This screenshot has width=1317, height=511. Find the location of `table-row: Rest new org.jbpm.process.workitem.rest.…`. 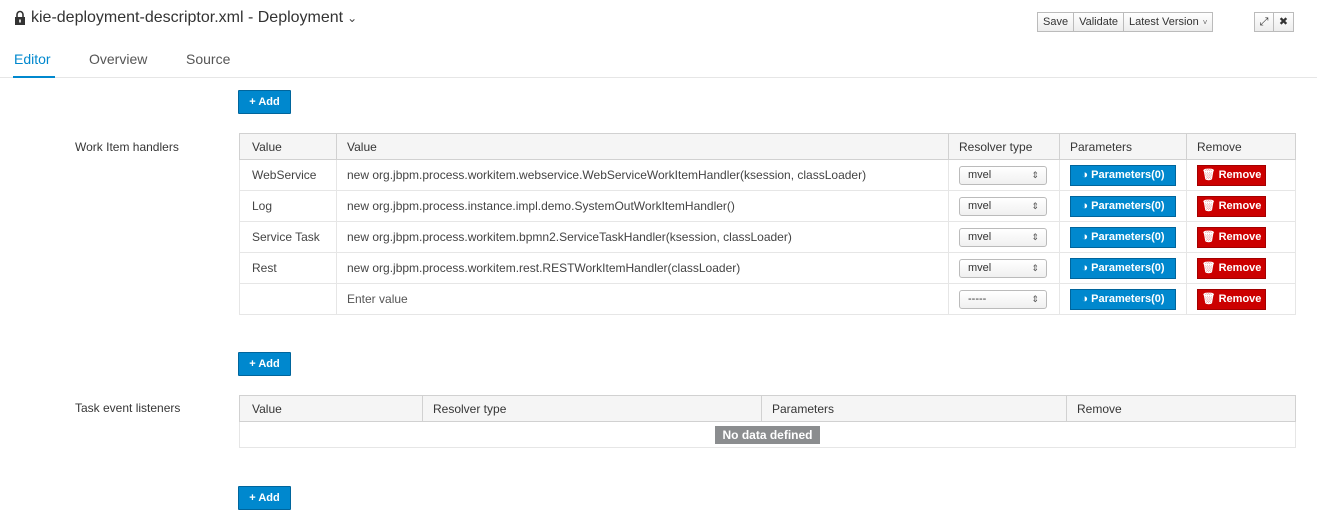

table-row: Rest new org.jbpm.process.workitem.rest.… is located at coordinates (767, 268).